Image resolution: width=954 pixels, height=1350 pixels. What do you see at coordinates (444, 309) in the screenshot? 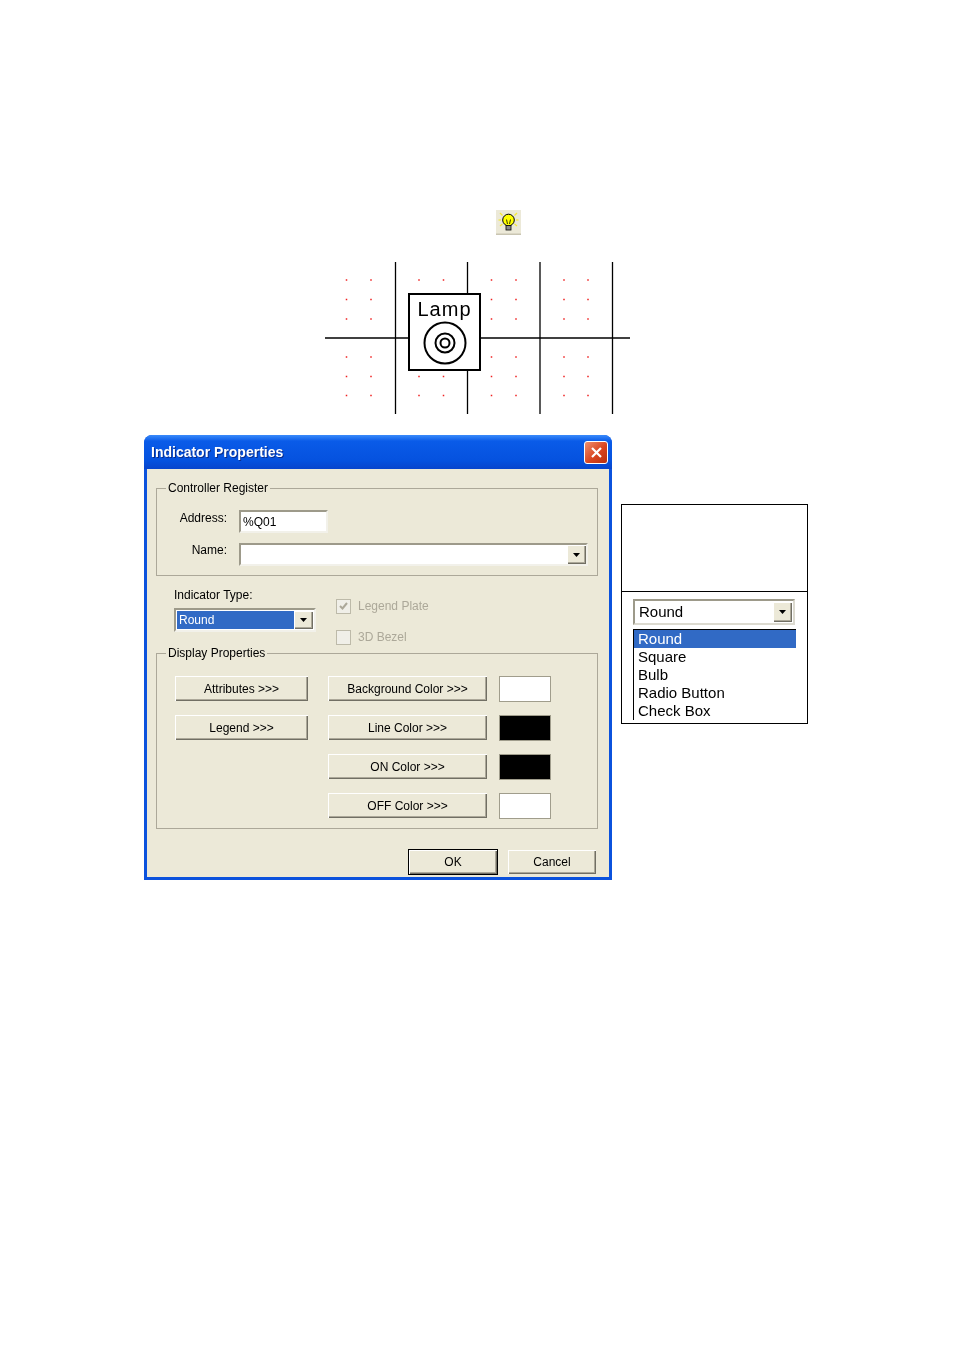
I see `lamp-label: Lamp` at bounding box center [444, 309].